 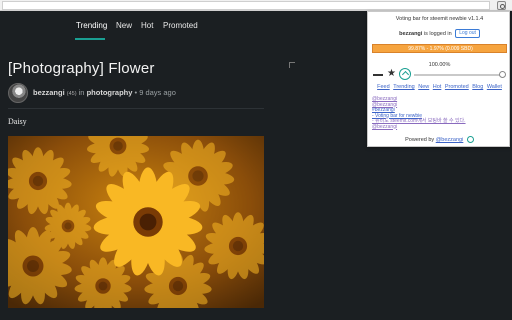 What do you see at coordinates (423, 87) in the screenshot?
I see `link-new: New` at bounding box center [423, 87].